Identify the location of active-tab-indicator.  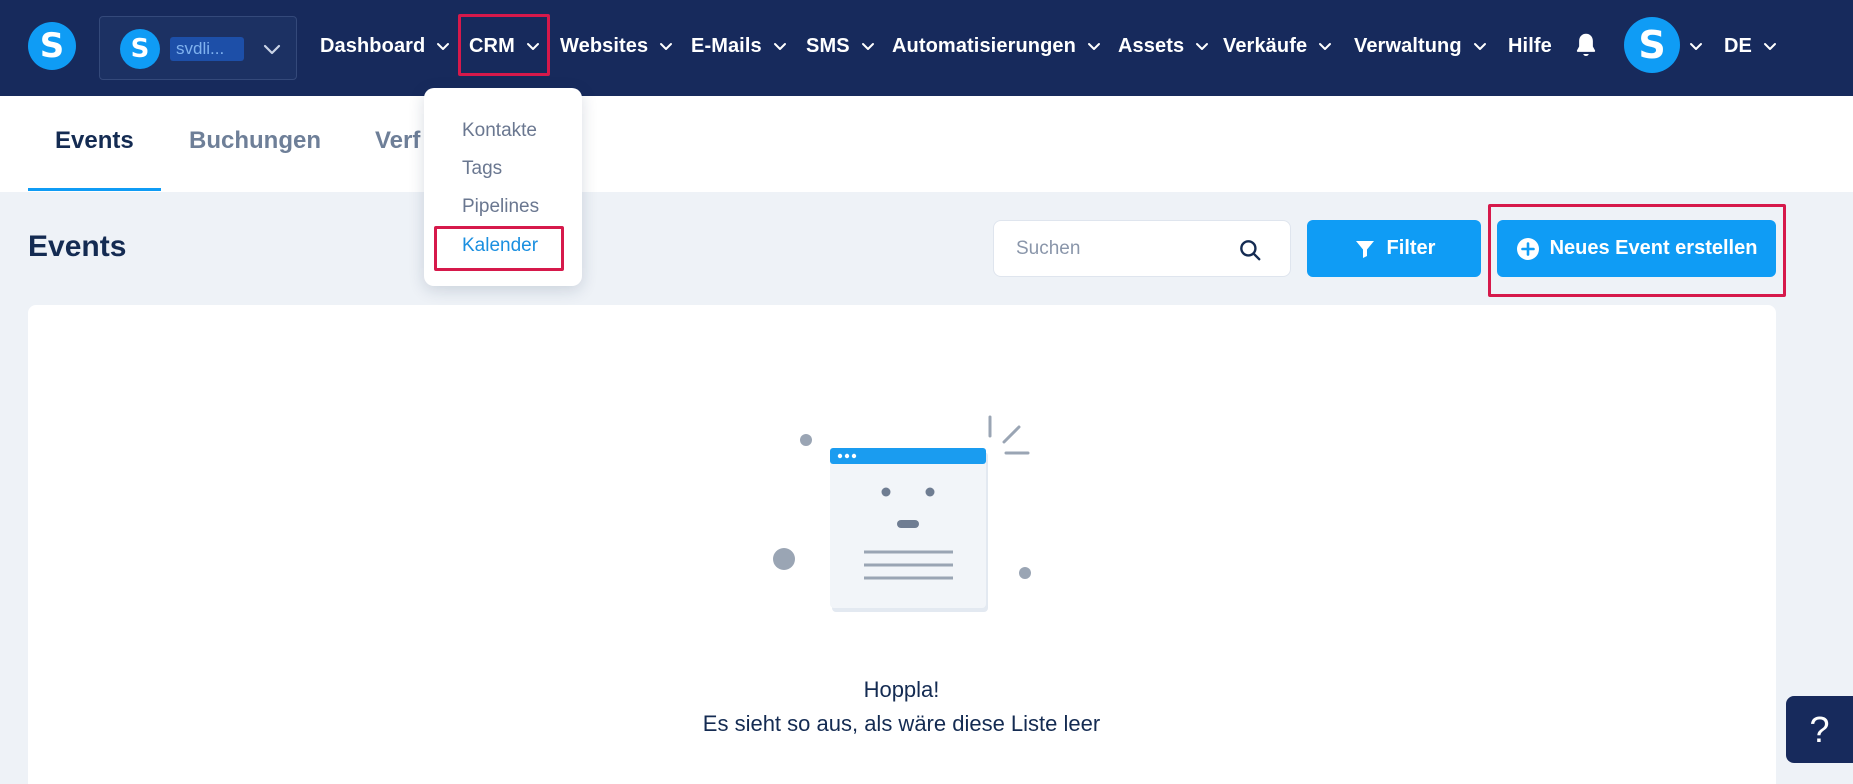
(94, 189).